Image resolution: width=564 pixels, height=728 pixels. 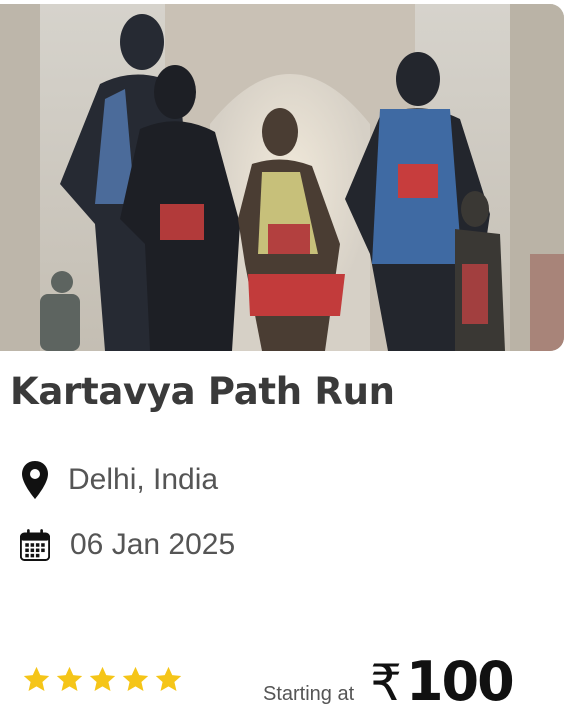 What do you see at coordinates (153, 544) in the screenshot?
I see `event-date-text: 06 Jan 2025` at bounding box center [153, 544].